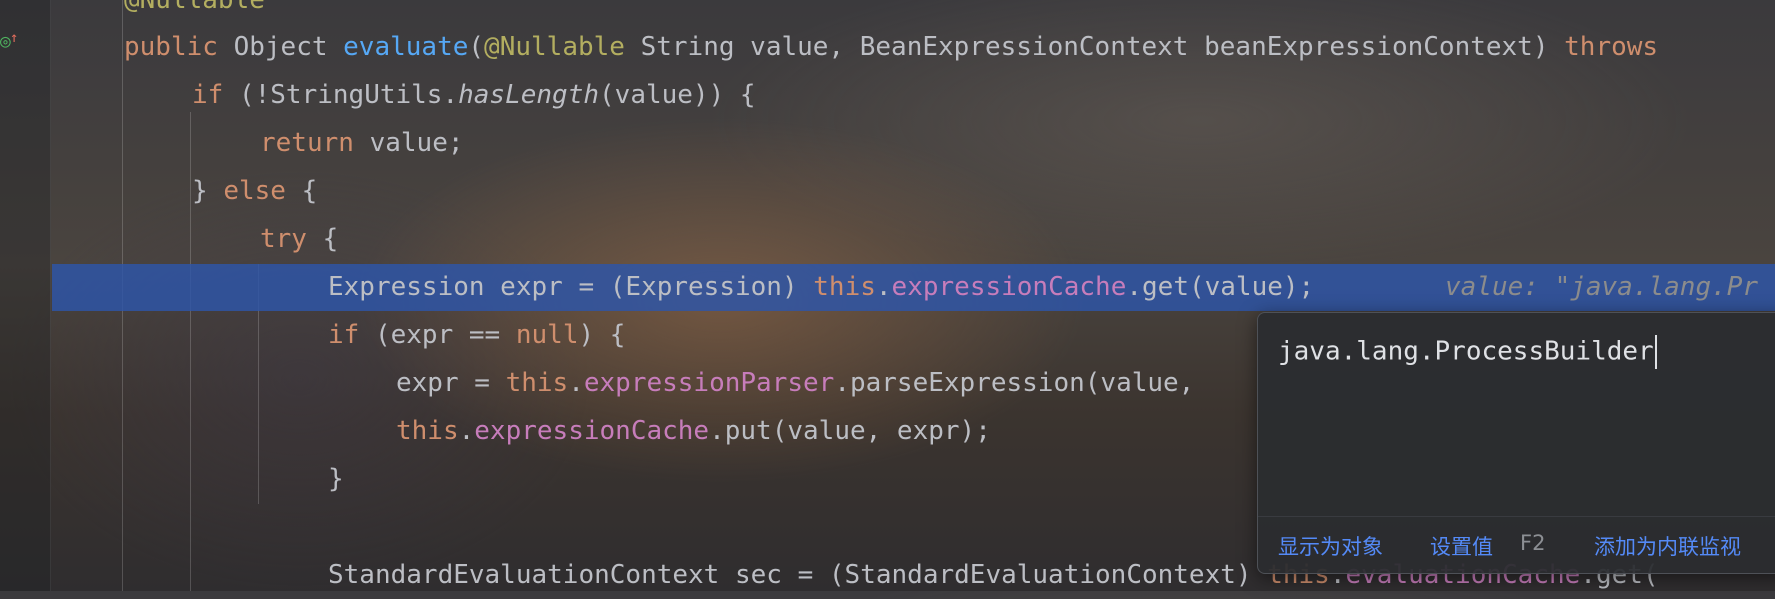  I want to click on show-as-object-link: 显示为对象, so click(1330, 546).